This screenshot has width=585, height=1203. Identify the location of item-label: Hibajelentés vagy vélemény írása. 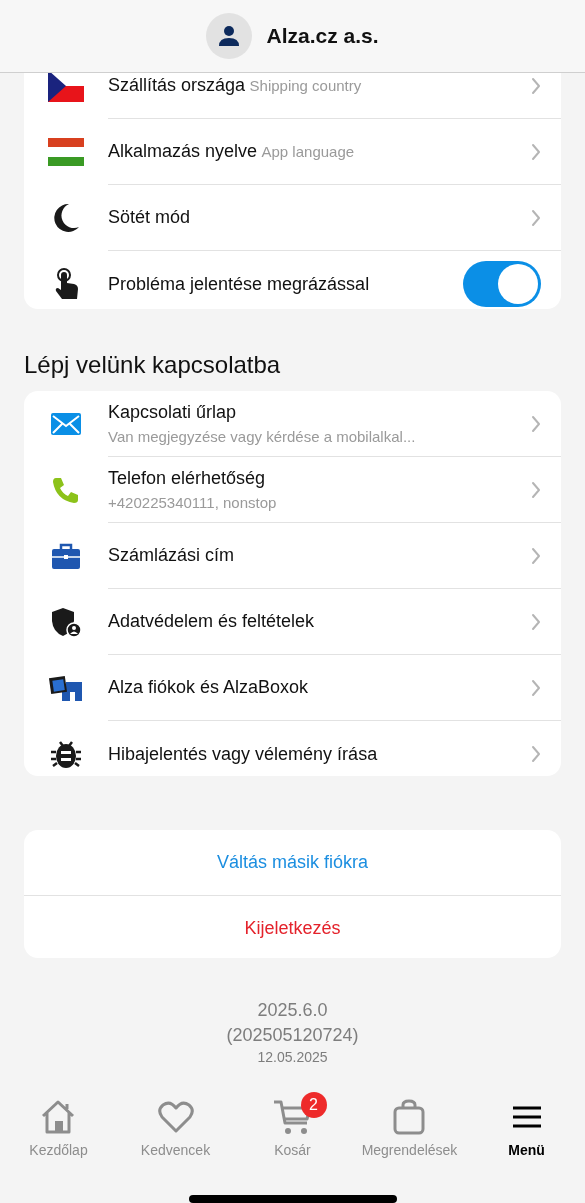
(243, 754).